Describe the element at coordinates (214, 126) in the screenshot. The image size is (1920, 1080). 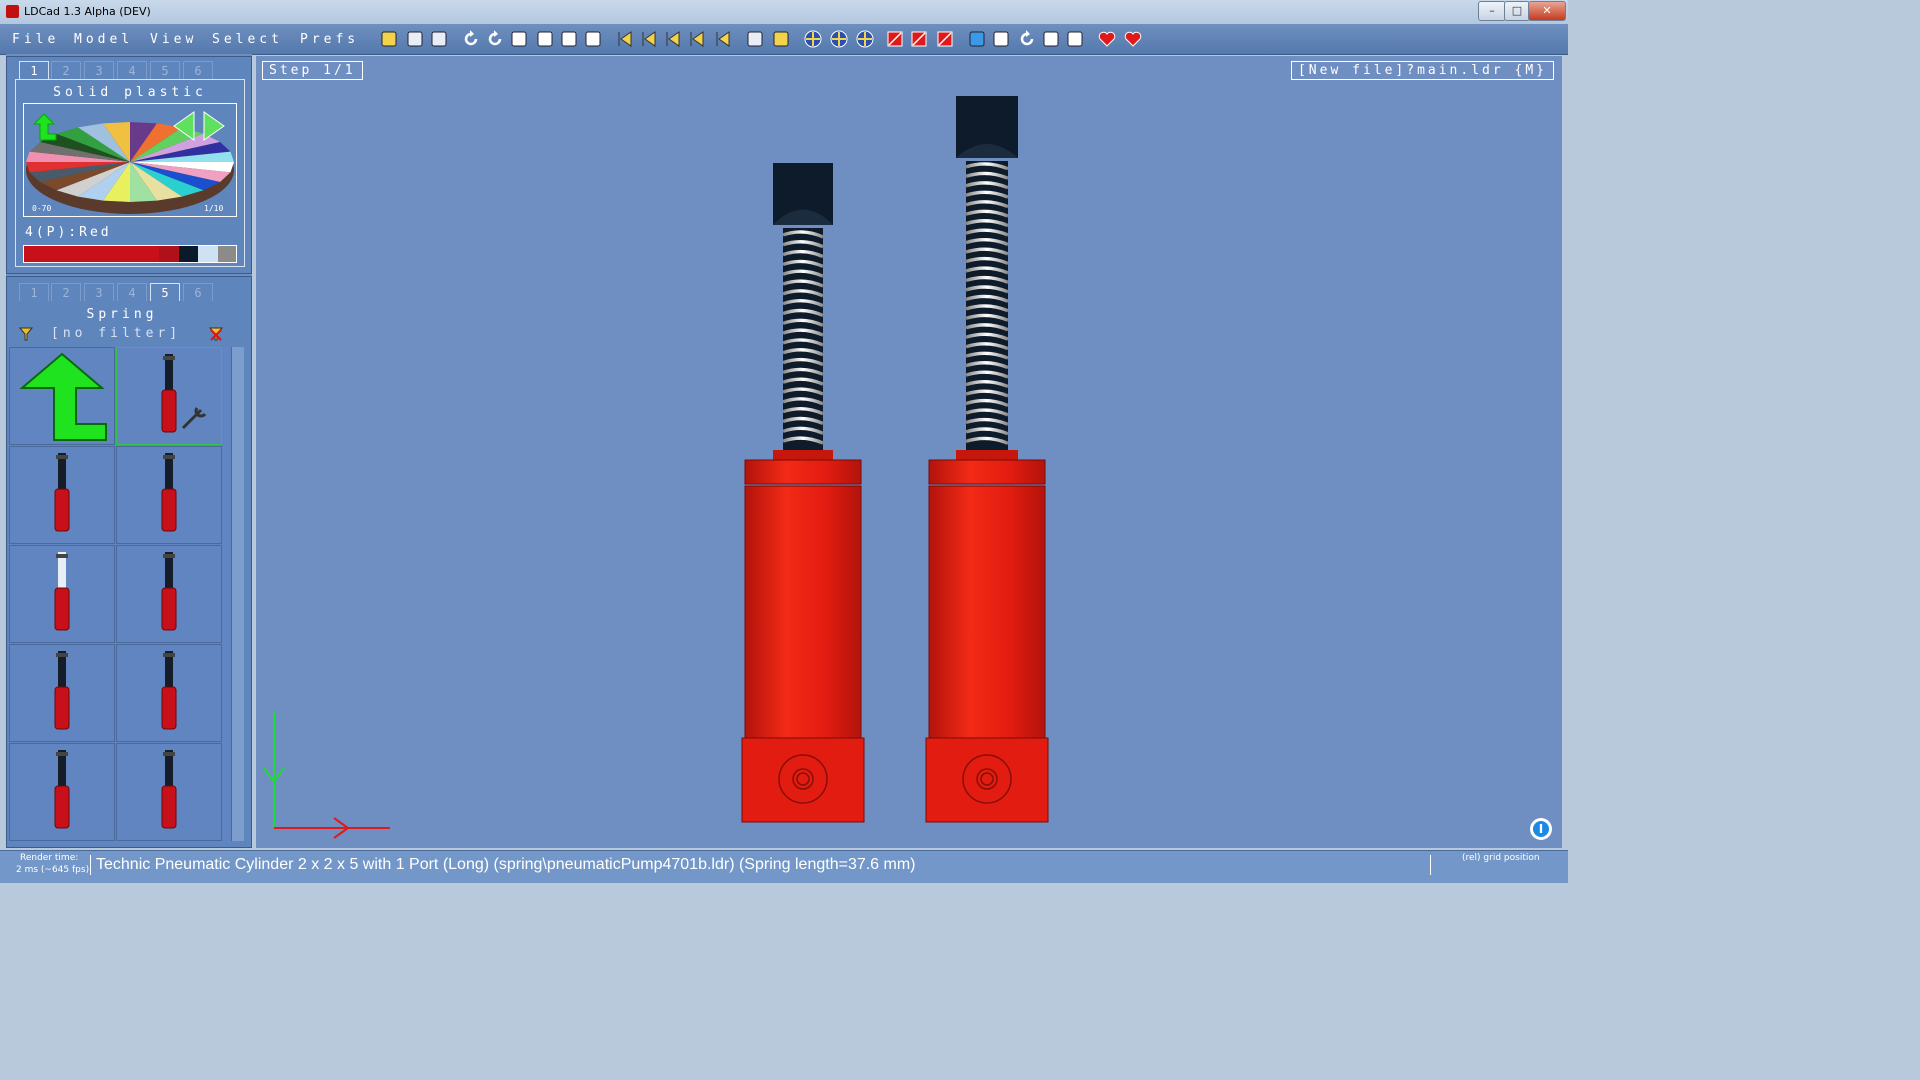
I see `next-page-icon` at that location.